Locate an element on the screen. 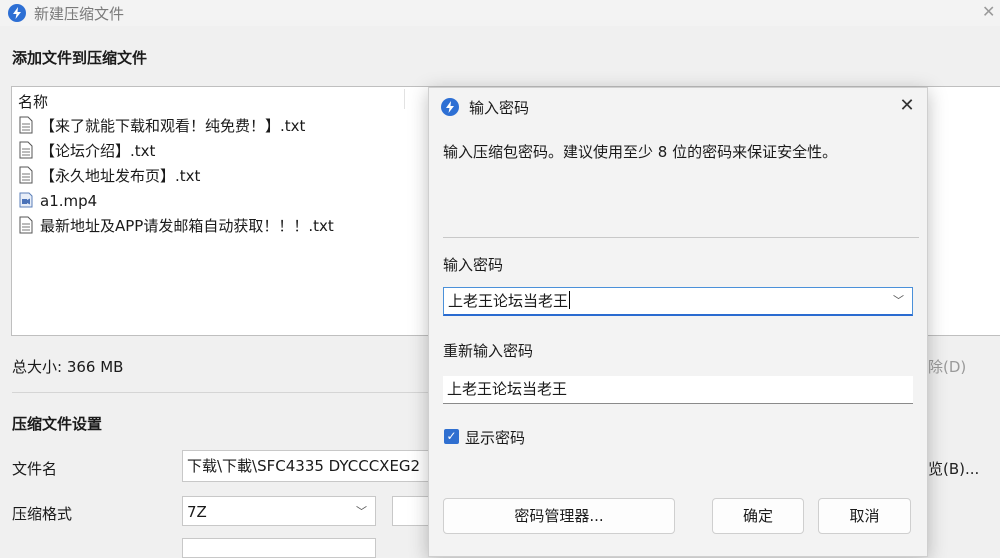  ok-button: 确定 is located at coordinates (758, 516).